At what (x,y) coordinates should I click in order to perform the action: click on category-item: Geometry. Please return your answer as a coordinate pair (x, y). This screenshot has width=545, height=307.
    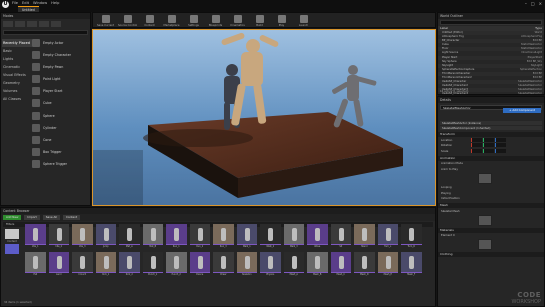
    Looking at the image, I should click on (17, 83).